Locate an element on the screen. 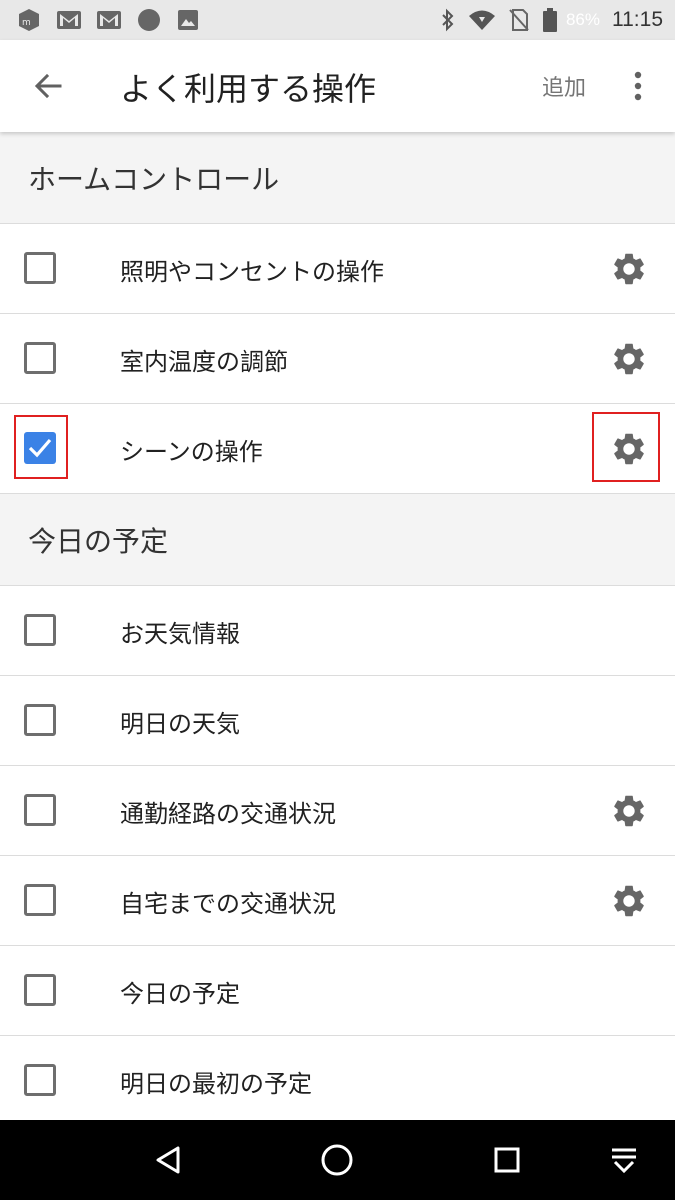 This screenshot has height=1200, width=675. add-button: 追加 is located at coordinates (564, 86).